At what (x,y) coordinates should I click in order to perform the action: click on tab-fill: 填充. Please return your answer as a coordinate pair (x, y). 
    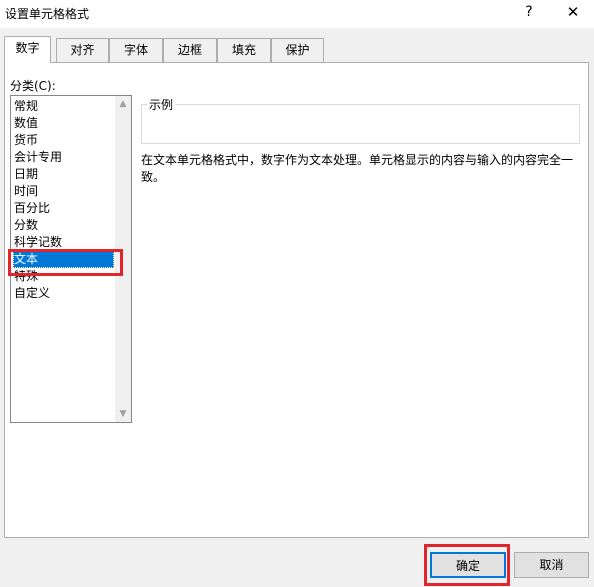
    Looking at the image, I should click on (244, 50).